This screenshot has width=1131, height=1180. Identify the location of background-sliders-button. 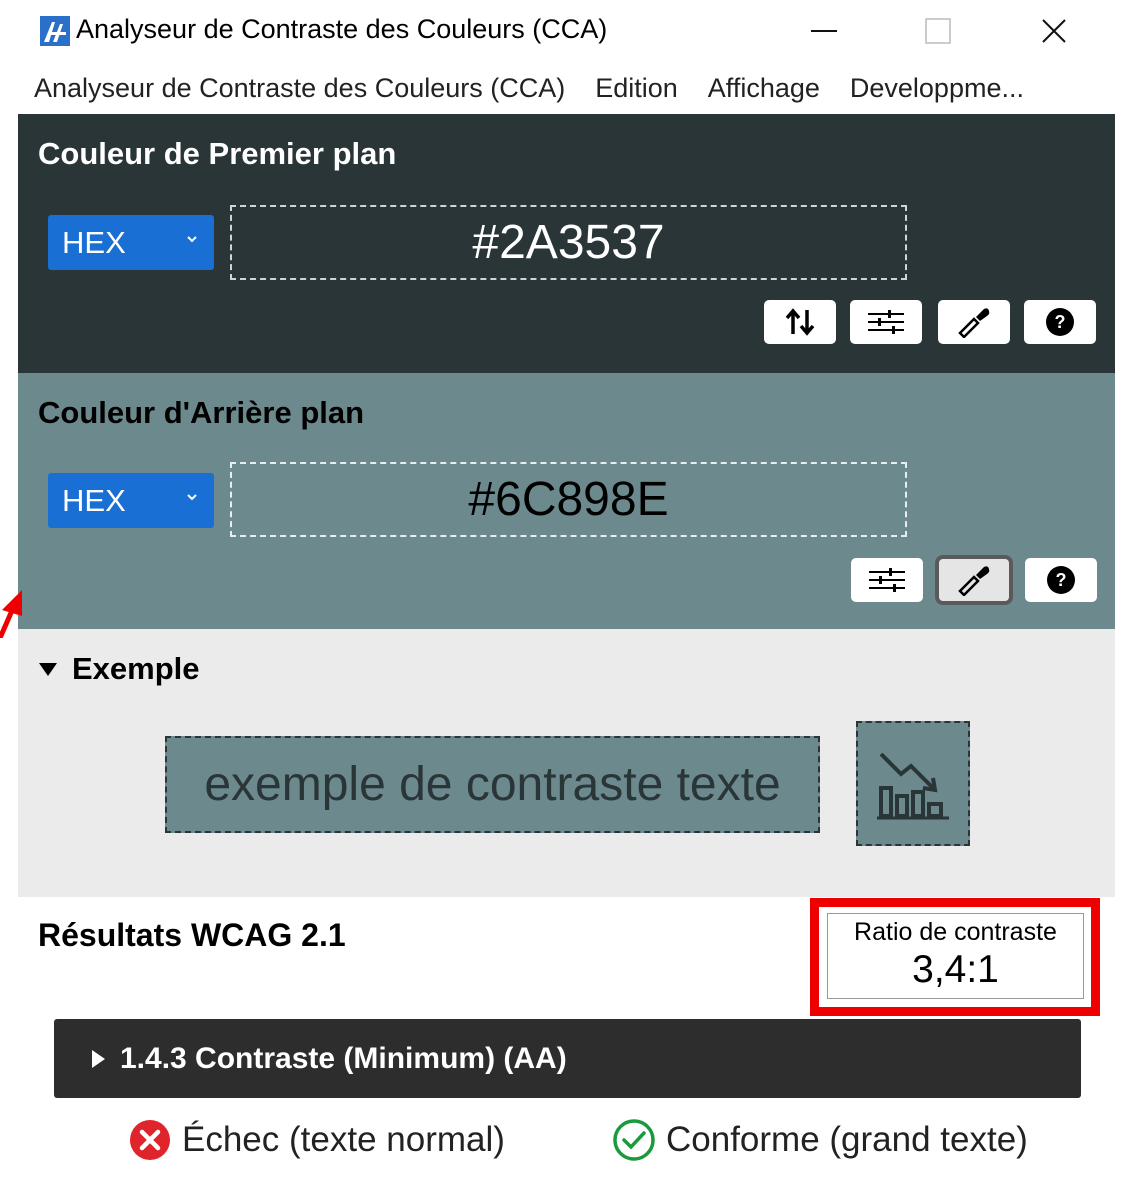
(887, 580).